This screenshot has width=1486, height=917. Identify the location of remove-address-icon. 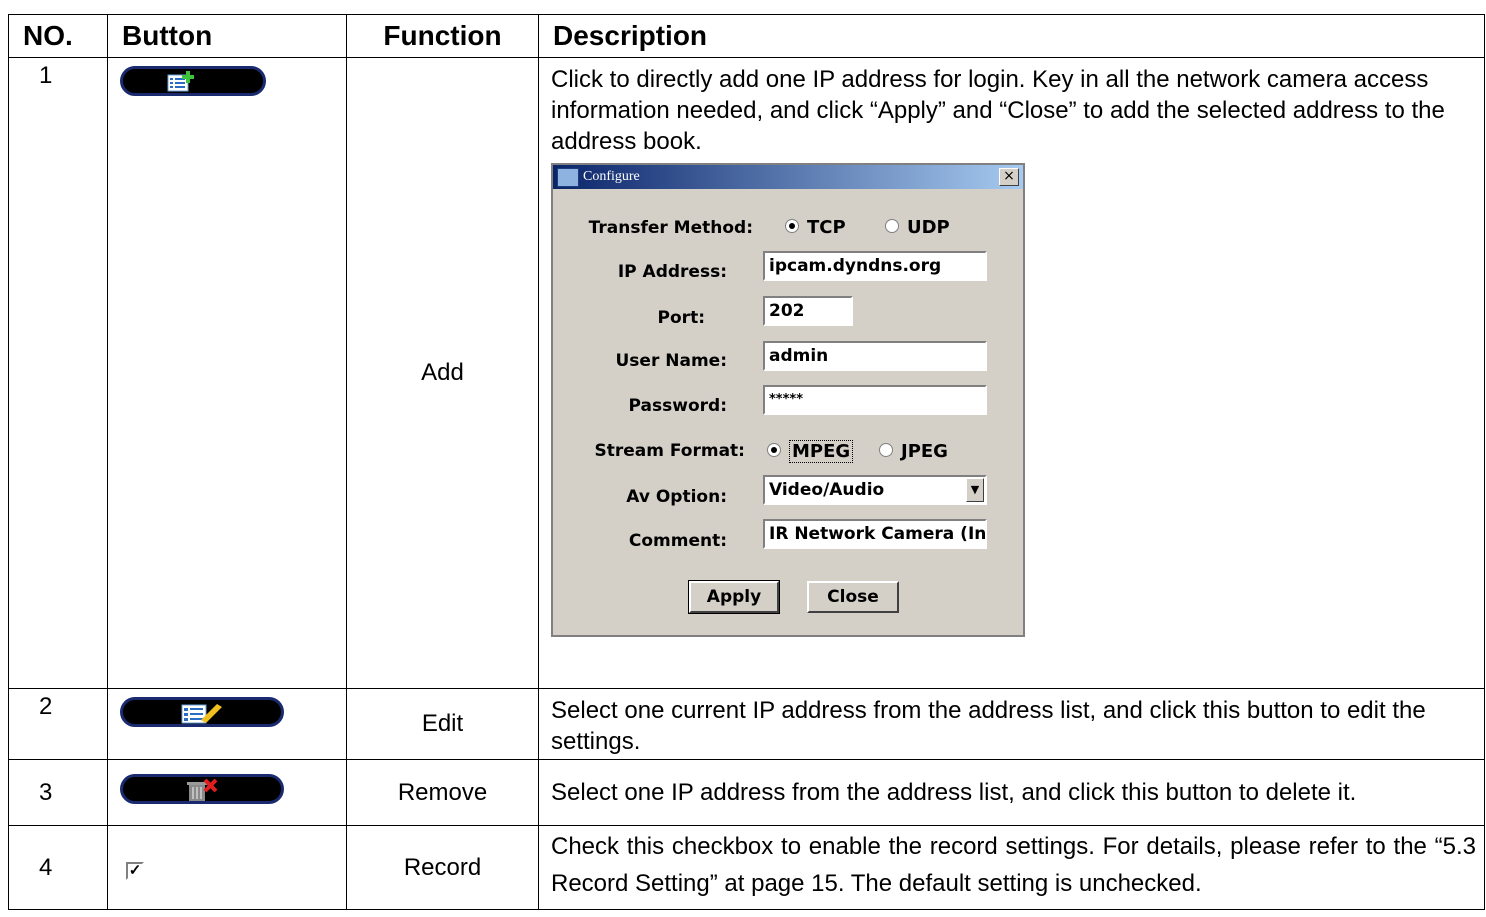
(202, 790).